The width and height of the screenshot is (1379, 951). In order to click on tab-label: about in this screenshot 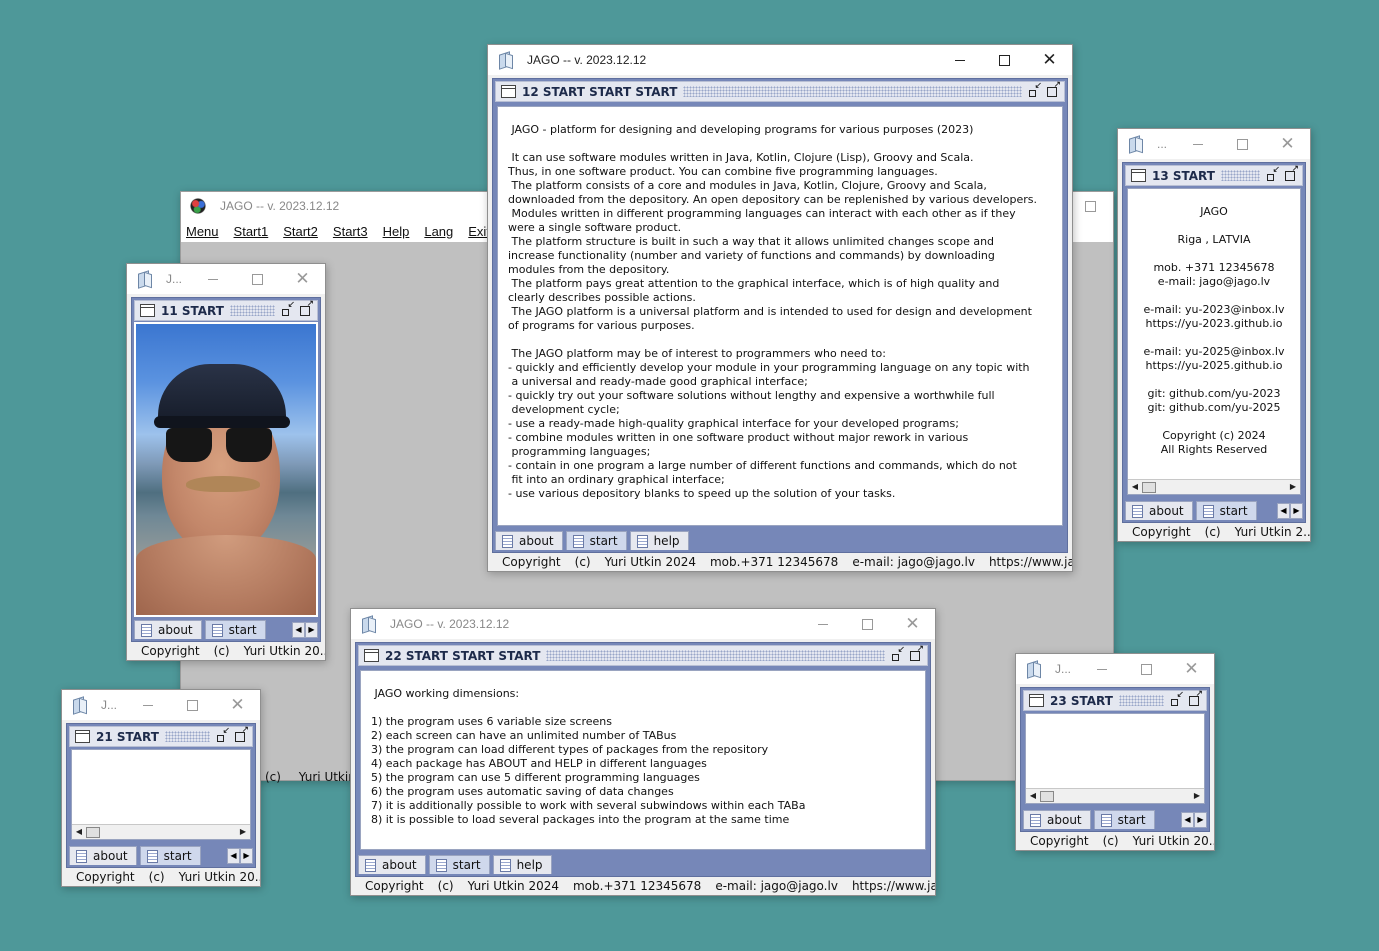, I will do `click(1166, 511)`.